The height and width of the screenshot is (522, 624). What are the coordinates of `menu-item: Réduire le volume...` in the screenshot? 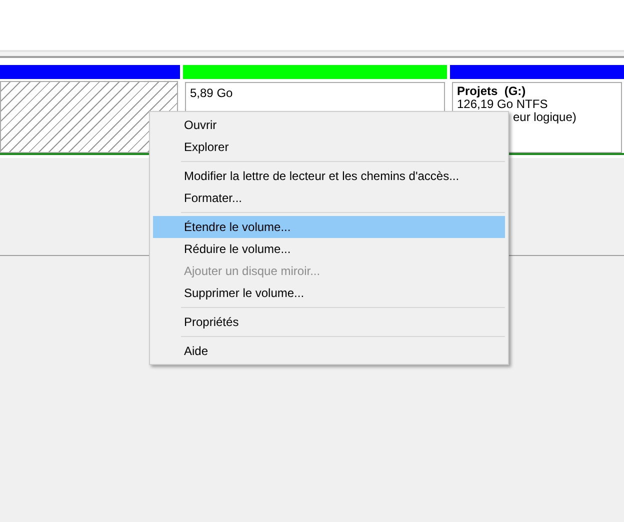 It's located at (329, 249).